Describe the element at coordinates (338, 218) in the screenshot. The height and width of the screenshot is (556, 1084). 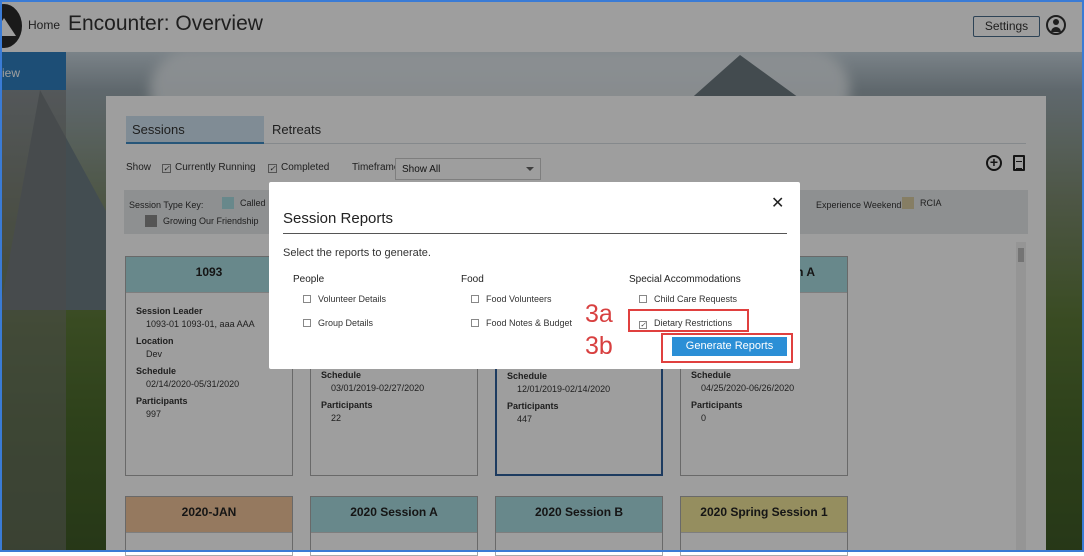
I see `modal-title: Session Reports` at that location.